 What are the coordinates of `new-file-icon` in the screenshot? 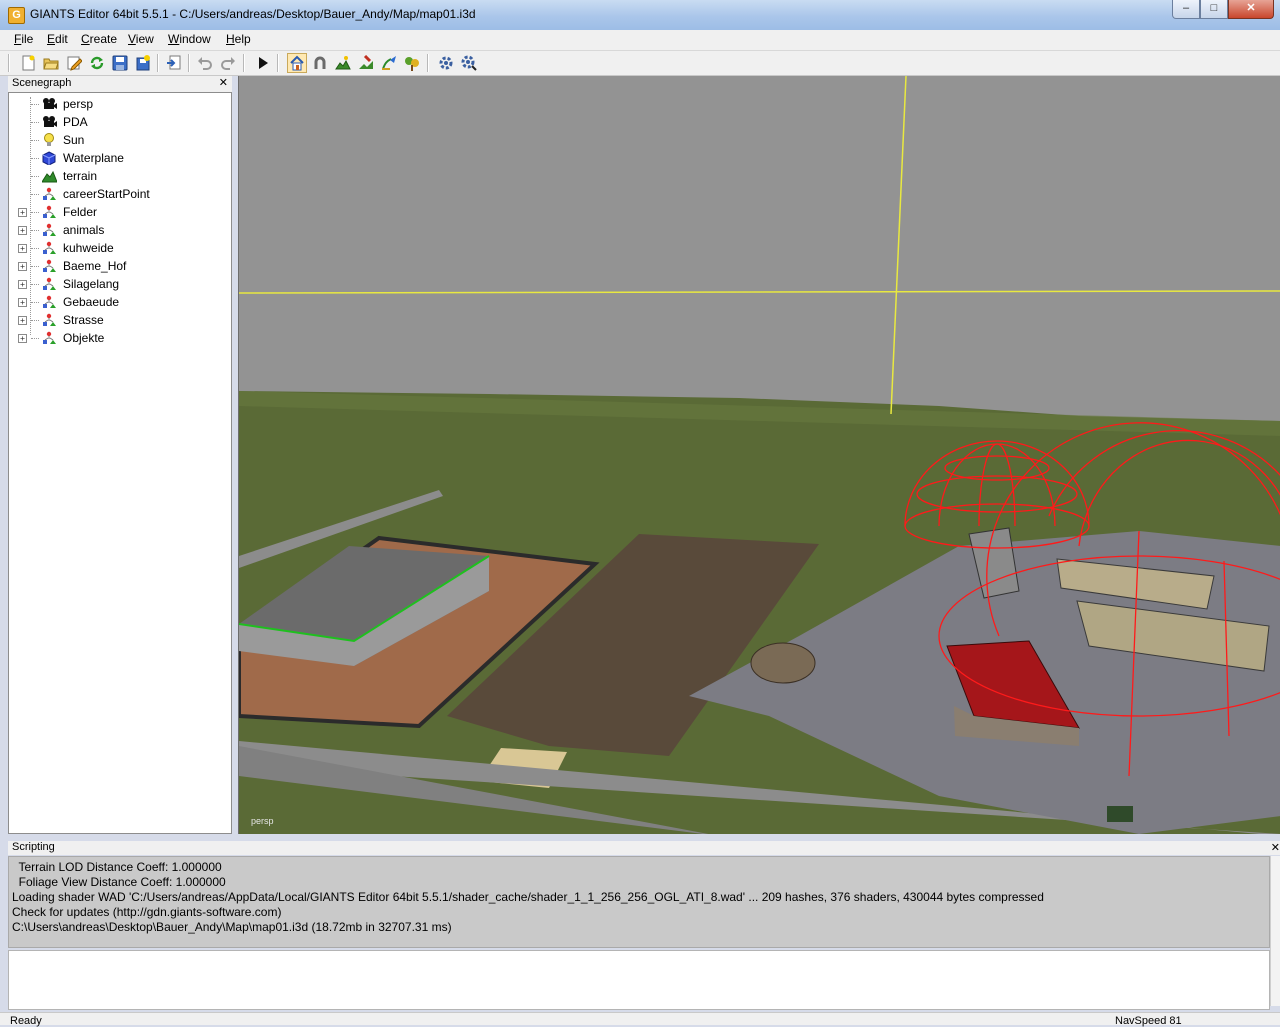 It's located at (28, 63).